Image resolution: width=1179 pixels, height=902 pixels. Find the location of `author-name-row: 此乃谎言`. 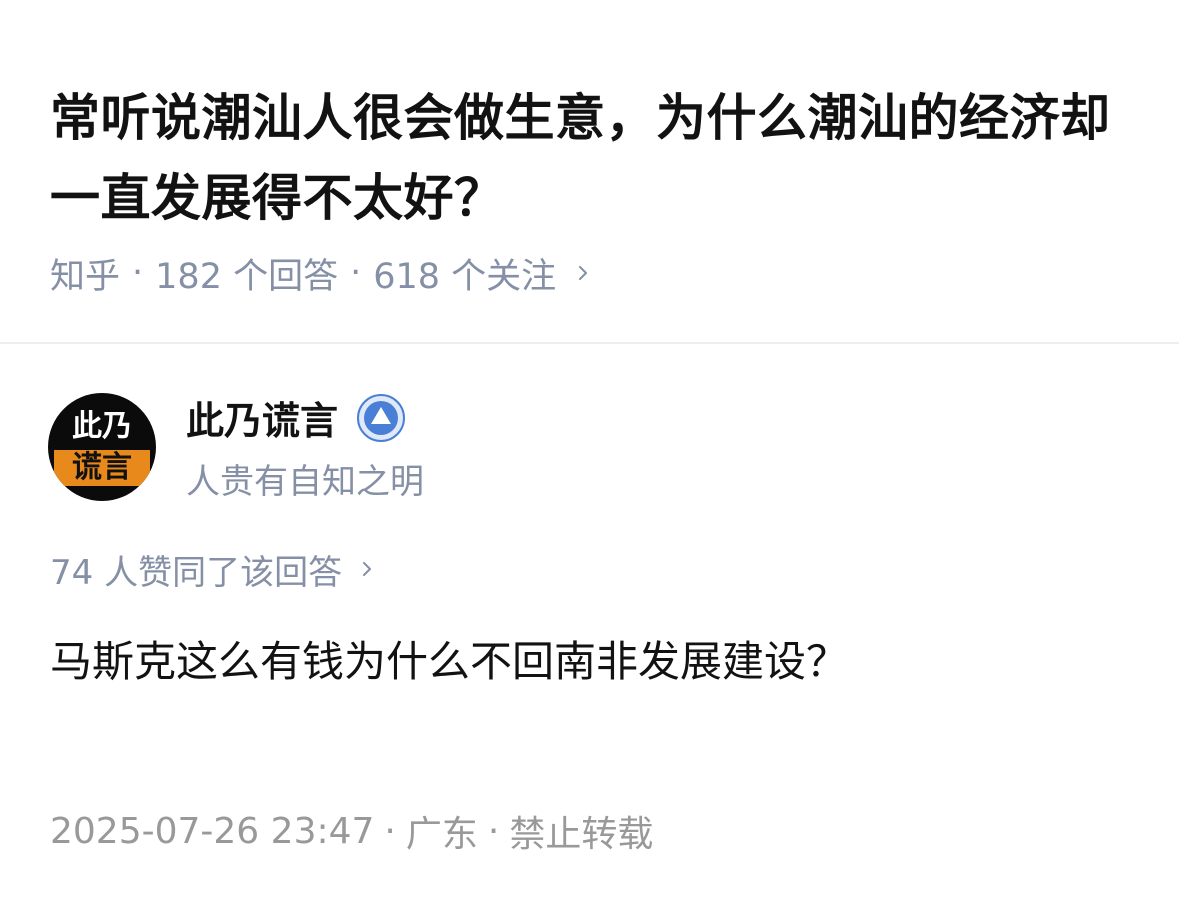

author-name-row: 此乃谎言 is located at coordinates (305, 418).